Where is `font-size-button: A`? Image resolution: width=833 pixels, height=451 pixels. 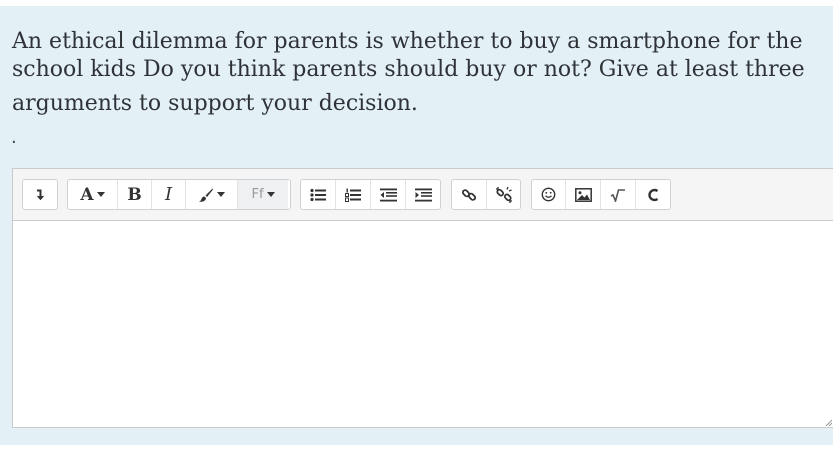
font-size-button: A is located at coordinates (93, 194).